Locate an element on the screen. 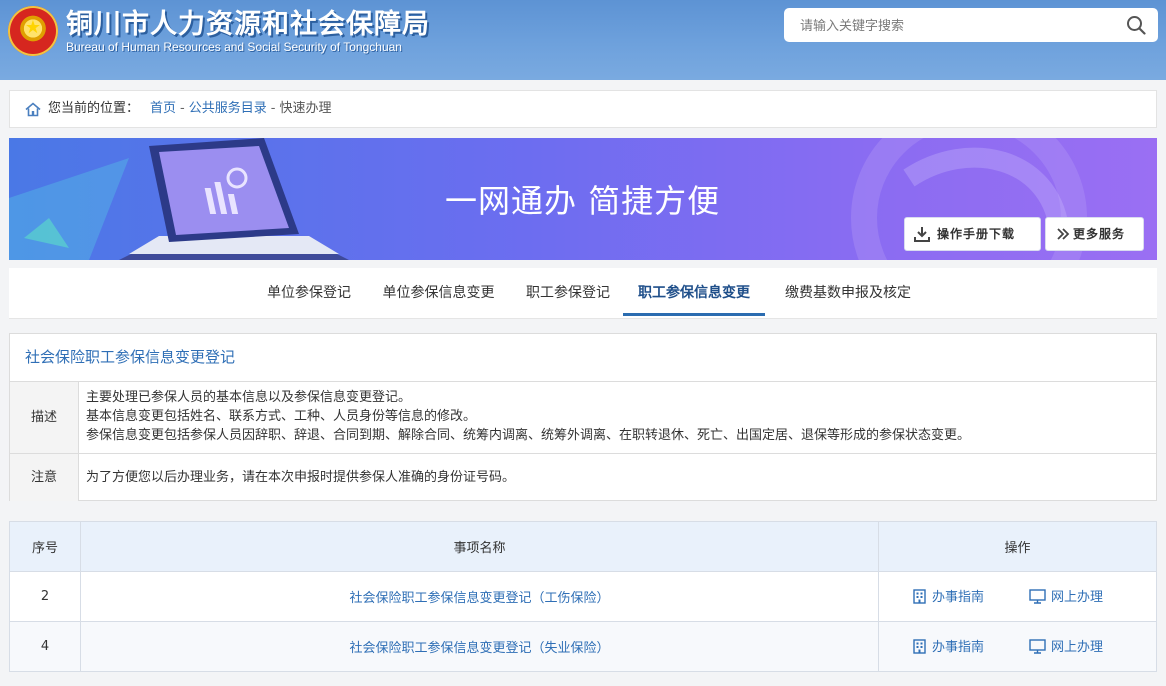  service-item-link: 社会保险职工参保信息变更登记（工伤保险） is located at coordinates (479, 598).